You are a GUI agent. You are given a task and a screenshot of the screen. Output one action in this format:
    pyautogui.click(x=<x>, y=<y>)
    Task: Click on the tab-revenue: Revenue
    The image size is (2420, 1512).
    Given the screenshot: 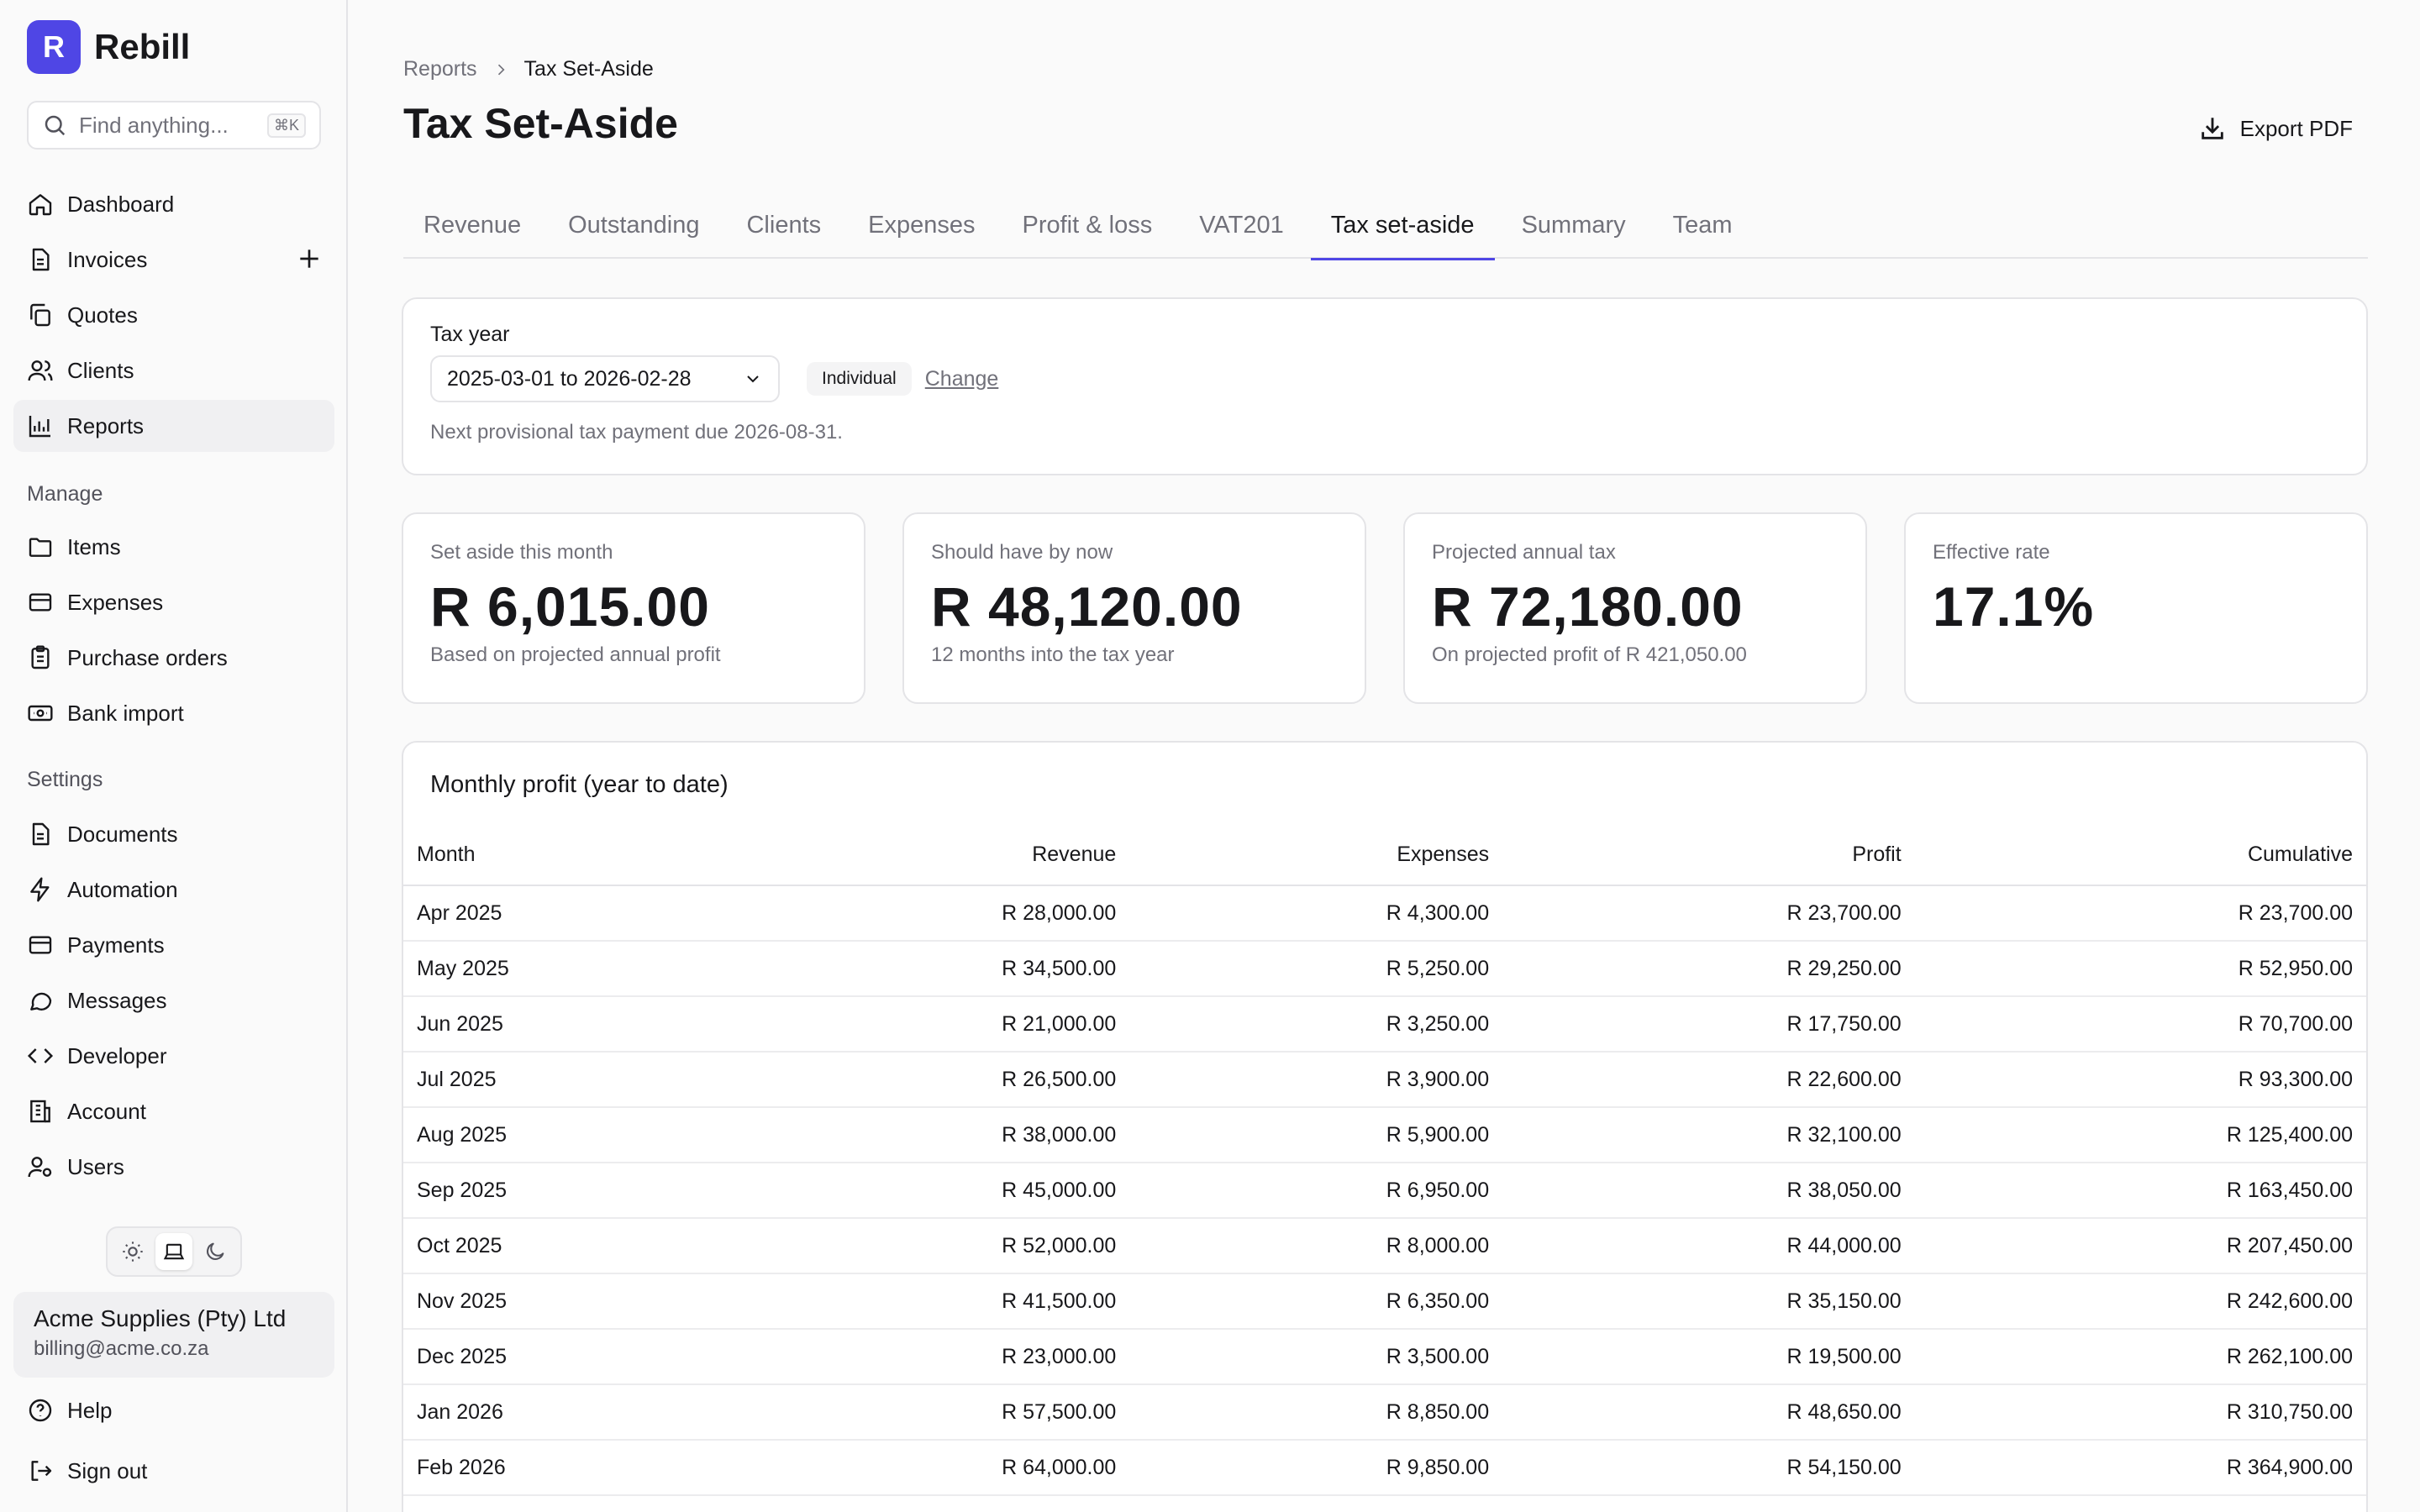 What is the action you would take?
    pyautogui.click(x=472, y=225)
    